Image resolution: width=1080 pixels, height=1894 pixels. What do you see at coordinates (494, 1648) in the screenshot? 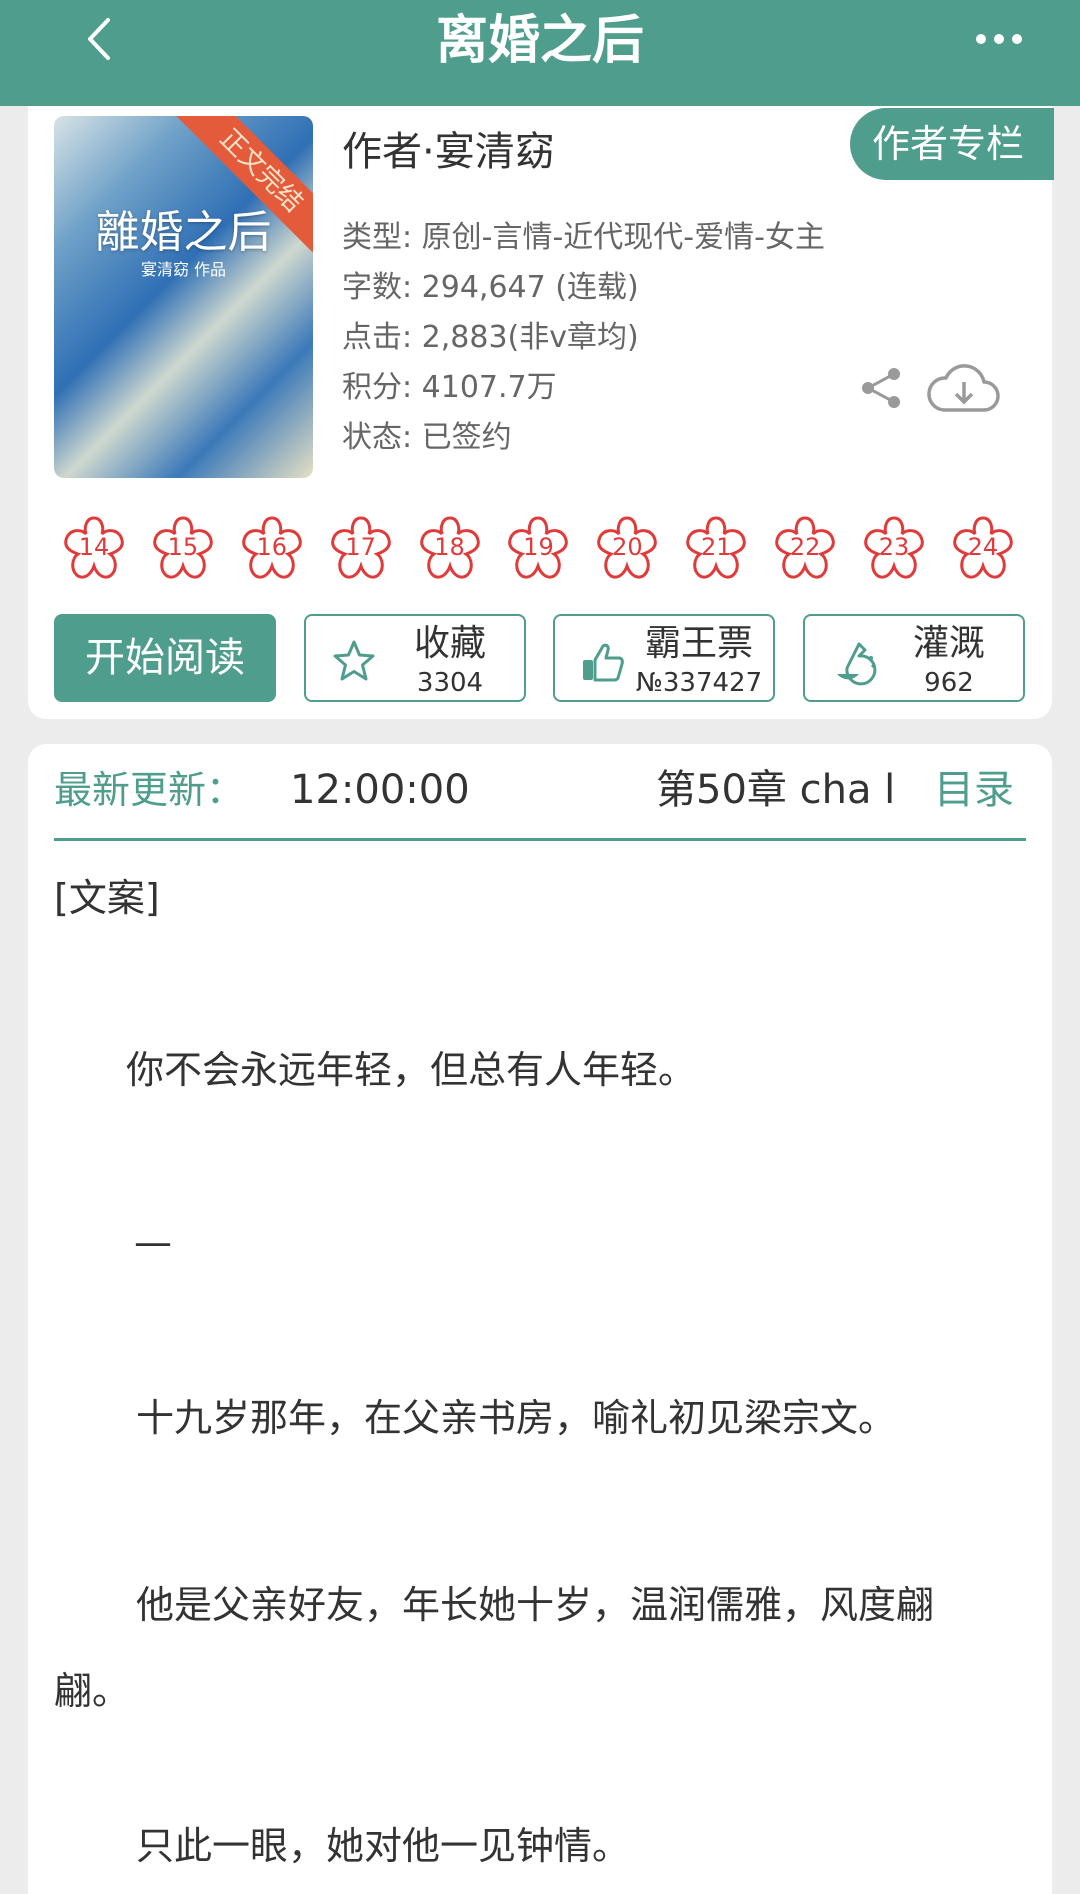
I see `intro-paragraph: 他是父亲好友，年长她十岁，温润儒雅，风度翩翩。` at bounding box center [494, 1648].